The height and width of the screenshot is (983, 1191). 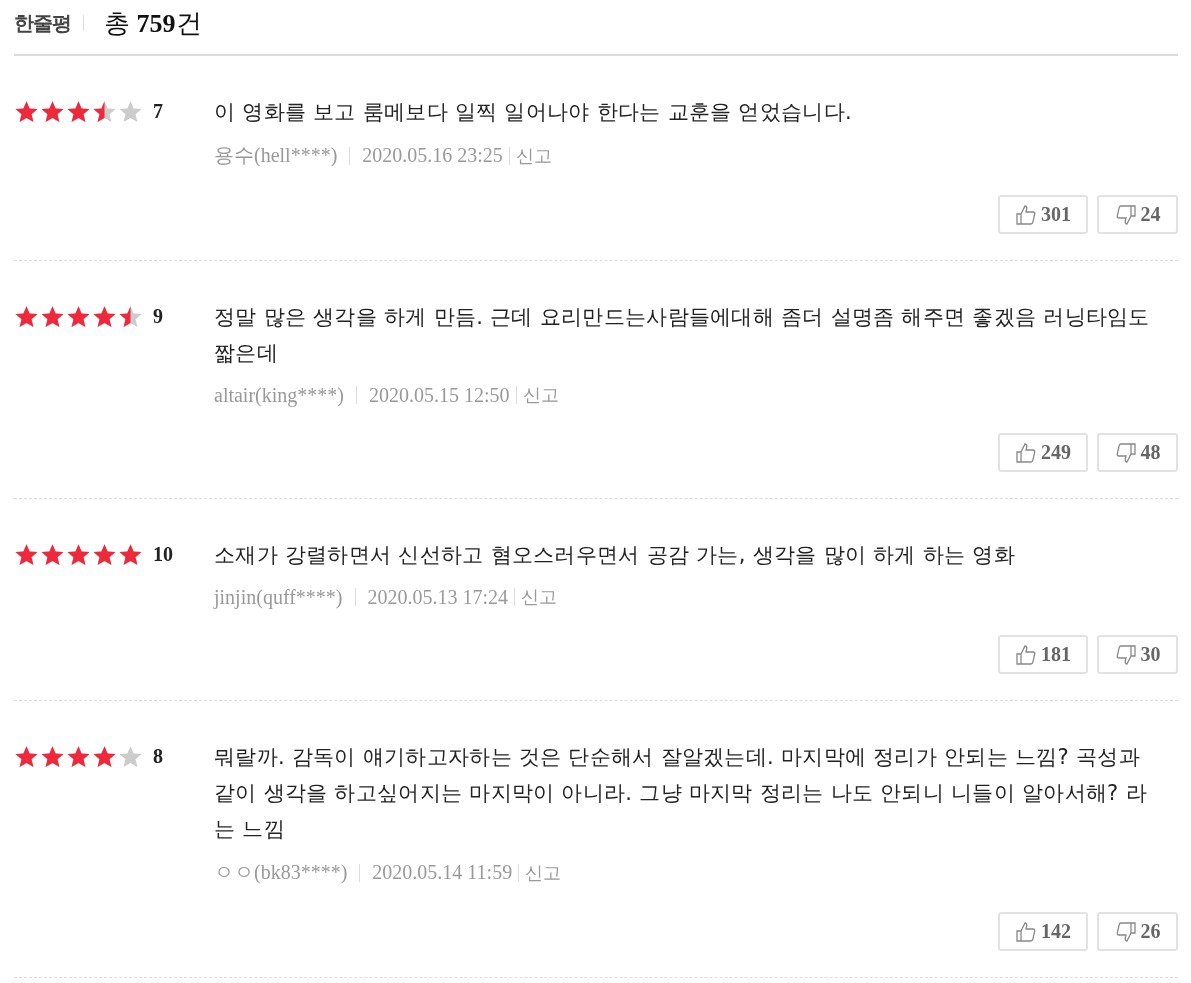 What do you see at coordinates (276, 156) in the screenshot?
I see `review-author: 용수(hell****)` at bounding box center [276, 156].